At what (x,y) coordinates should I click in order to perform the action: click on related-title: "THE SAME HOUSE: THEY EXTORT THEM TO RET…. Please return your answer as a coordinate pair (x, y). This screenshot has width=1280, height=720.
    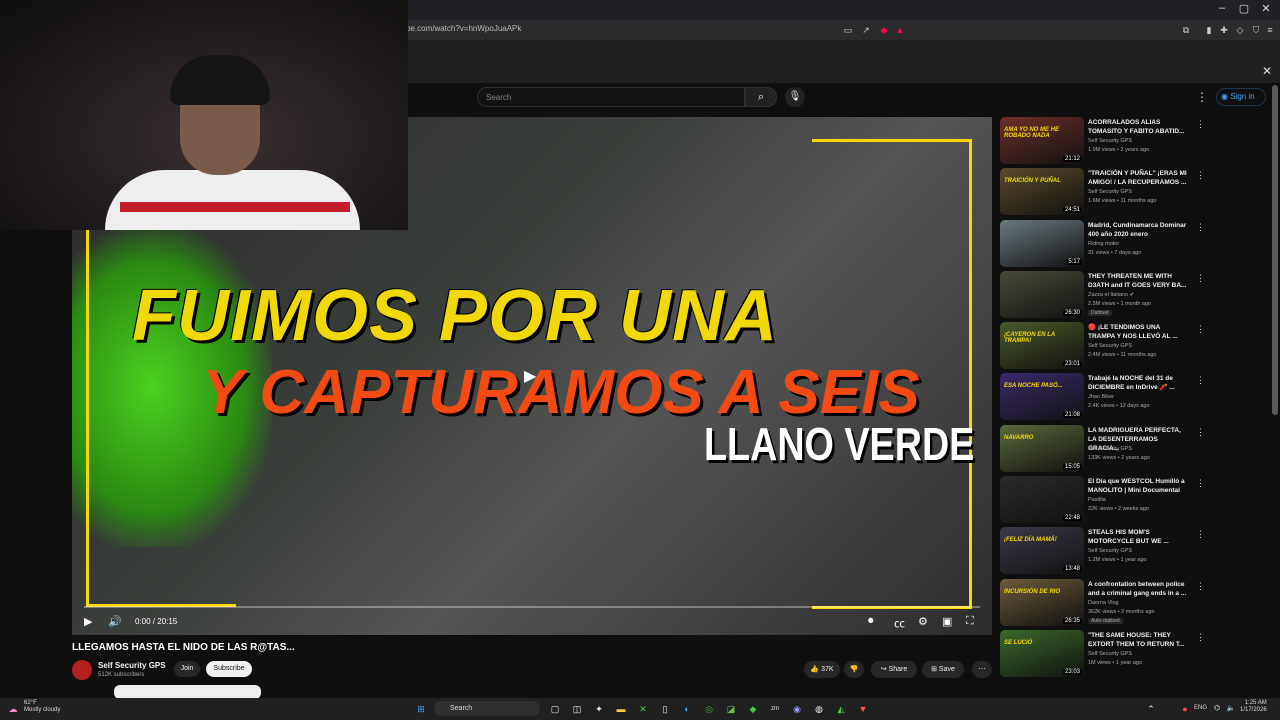
    Looking at the image, I should click on (1138, 640).